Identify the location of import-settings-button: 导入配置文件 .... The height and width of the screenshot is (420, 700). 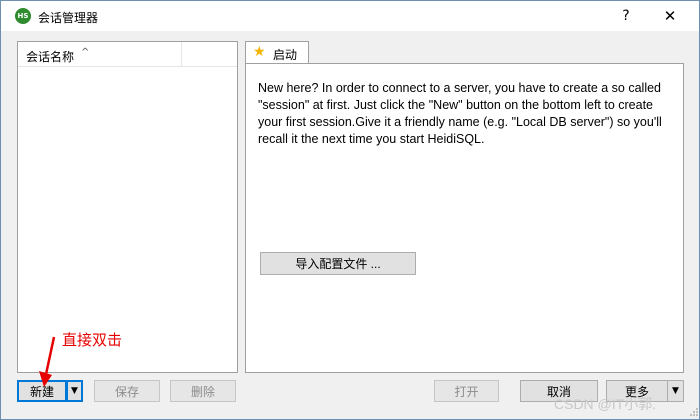
(338, 263).